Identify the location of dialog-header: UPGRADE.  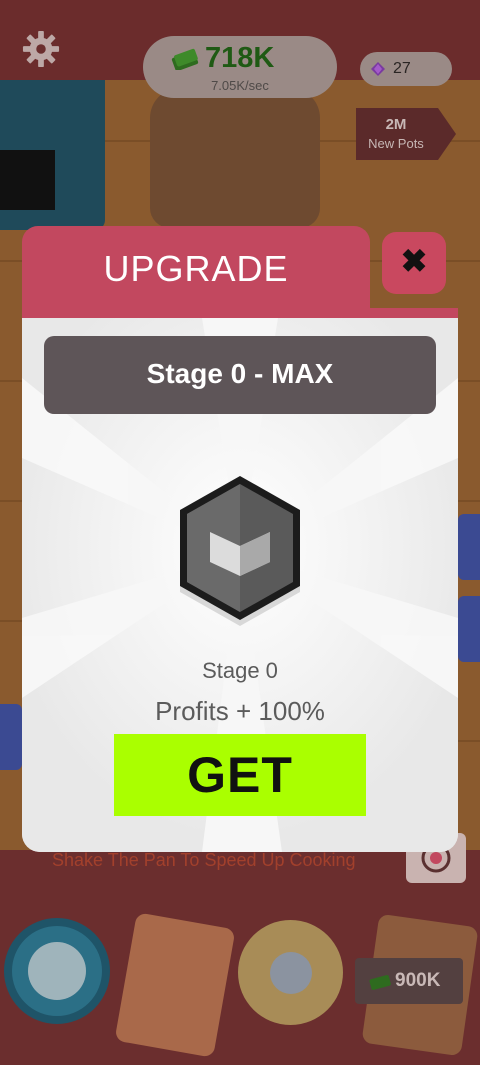
(196, 269).